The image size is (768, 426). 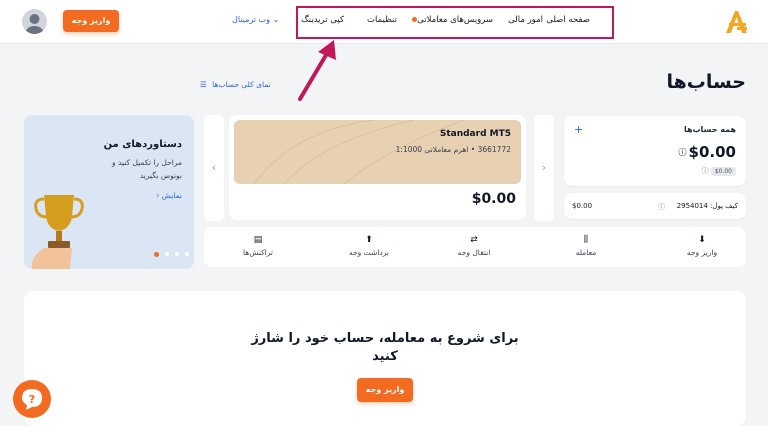 I want to click on web-terminal-dropdown: ⌄ وب ترمینال, so click(x=255, y=19).